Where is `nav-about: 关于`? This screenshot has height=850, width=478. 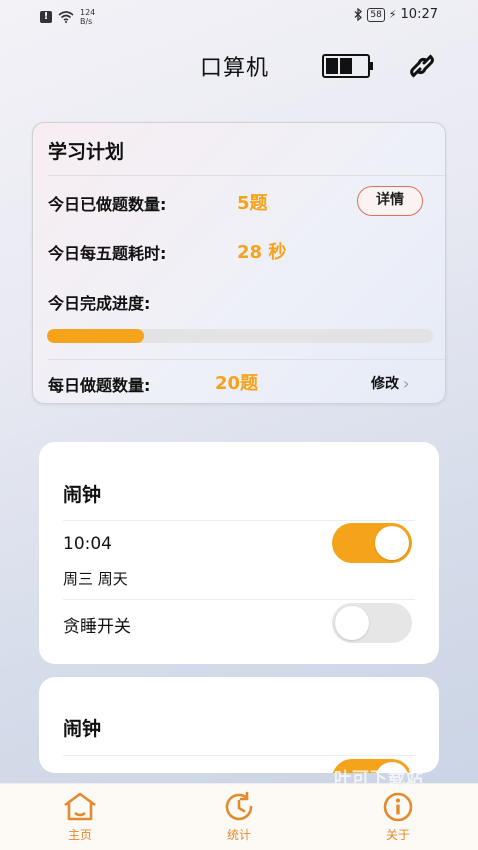 nav-about: 关于 is located at coordinates (398, 816).